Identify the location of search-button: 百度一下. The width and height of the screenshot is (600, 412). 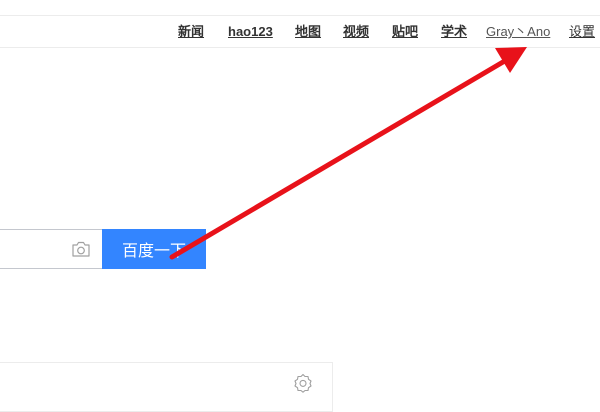
(154, 249).